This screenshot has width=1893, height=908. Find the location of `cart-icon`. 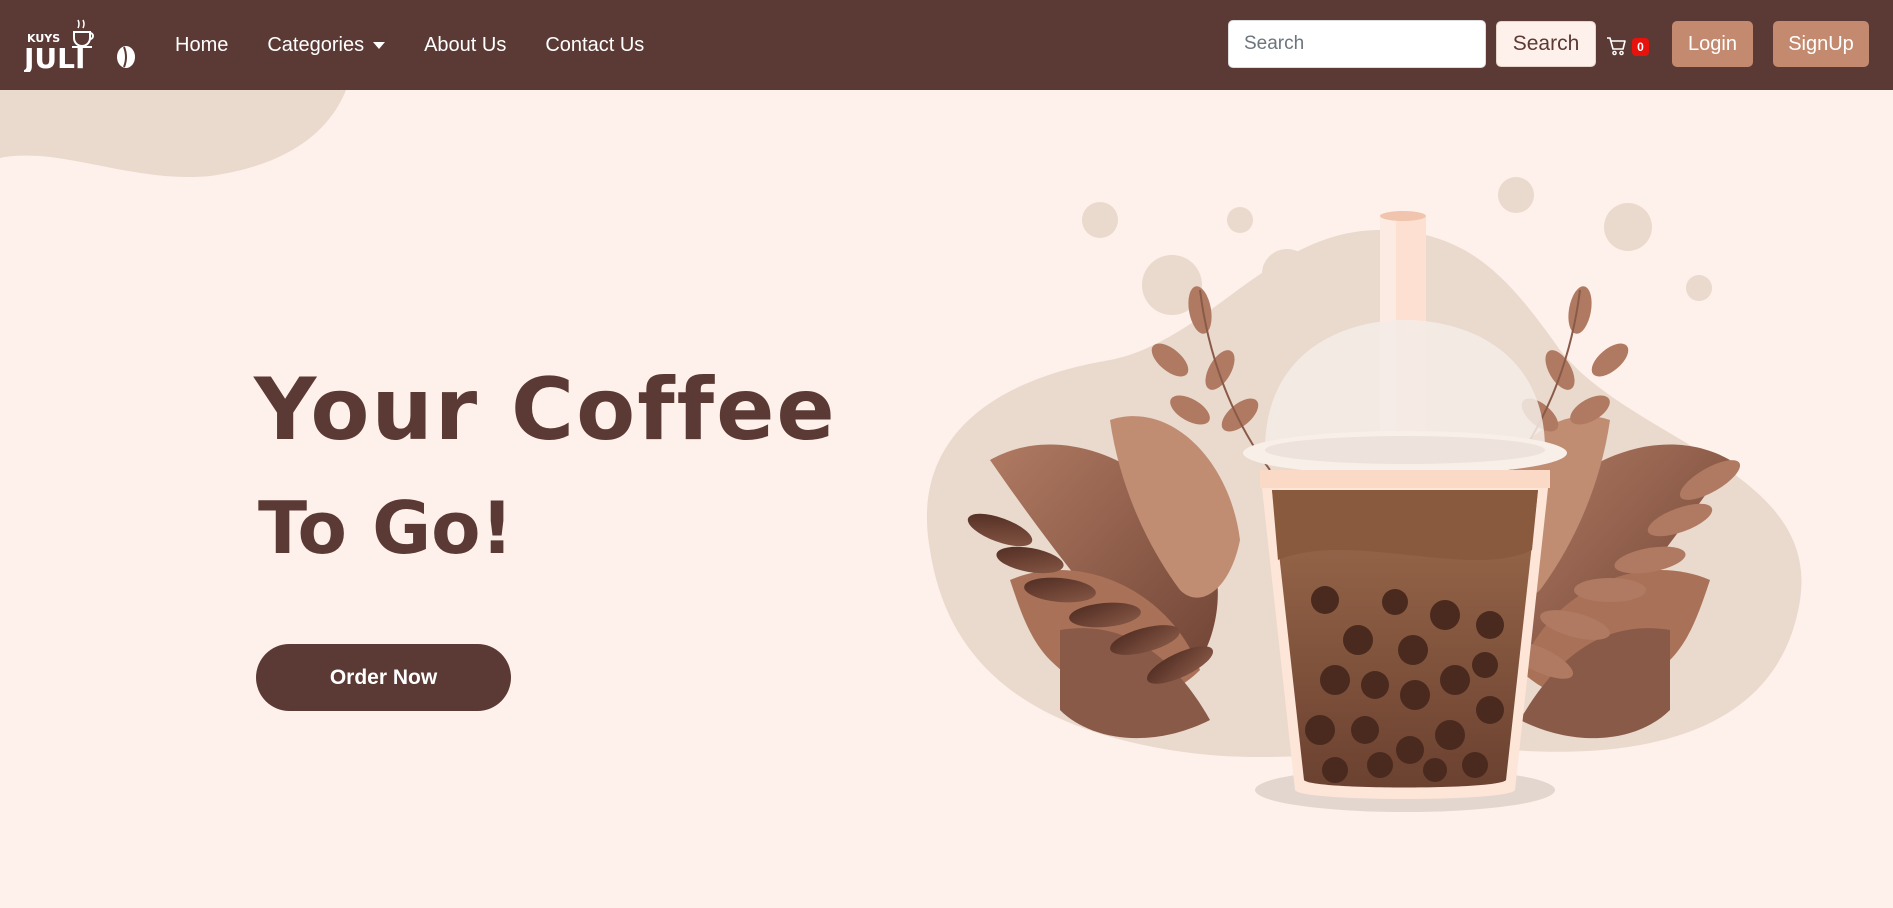

cart-icon is located at coordinates (1616, 46).